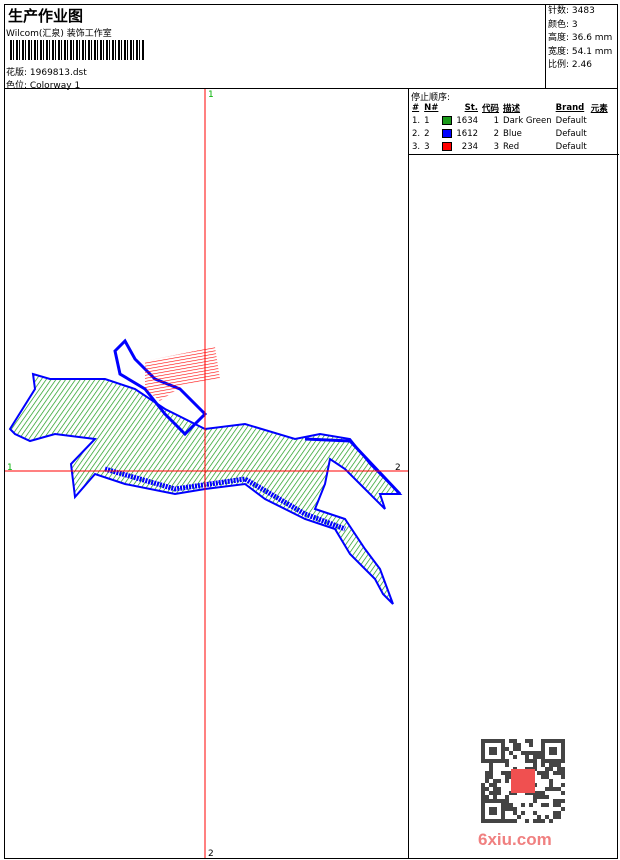 This screenshot has height=860, width=620. I want to click on column-header: 代码, so click(491, 108).